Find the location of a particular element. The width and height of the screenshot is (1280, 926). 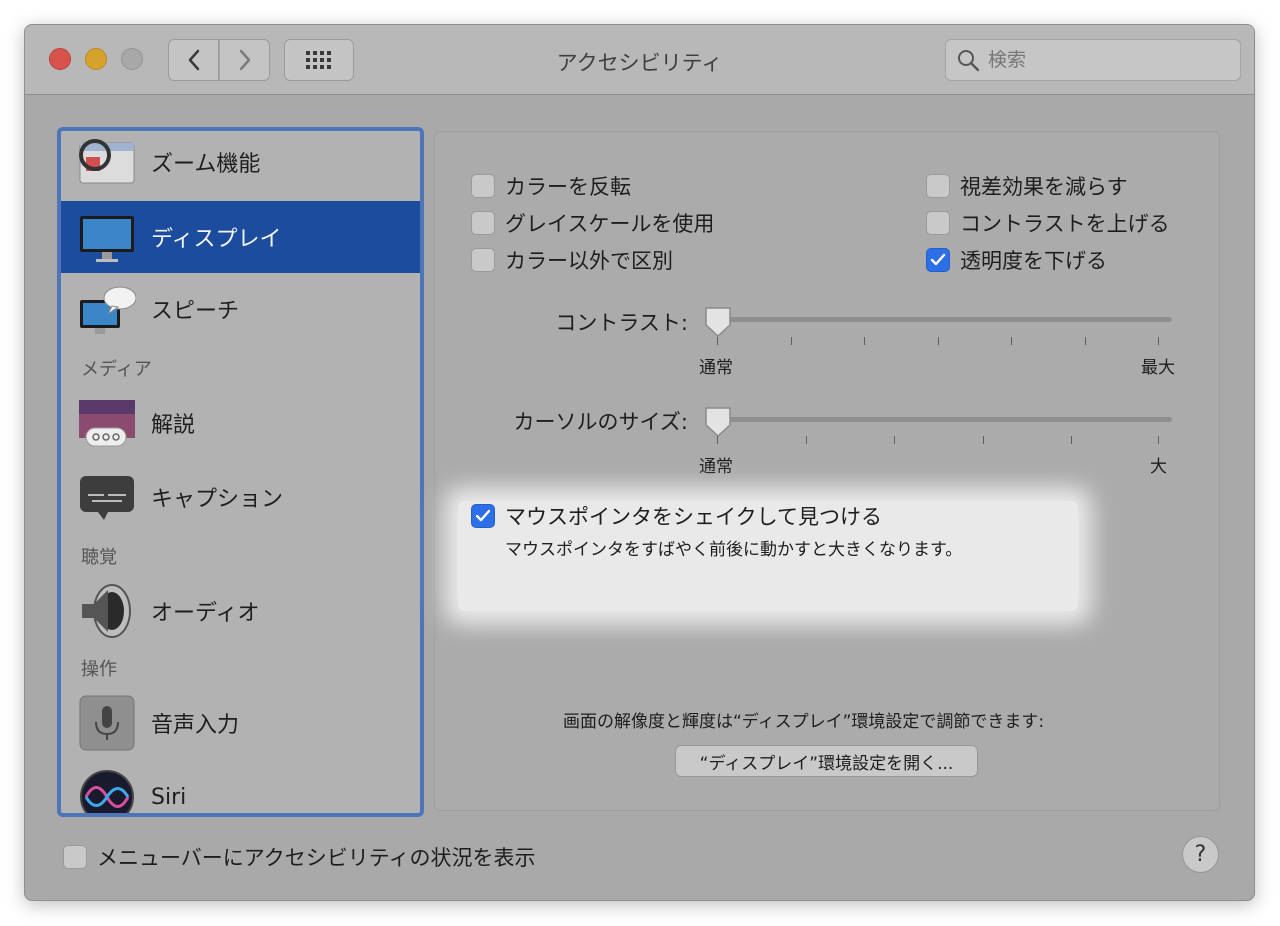

shake-to-locate-checkbox is located at coordinates (483, 516).